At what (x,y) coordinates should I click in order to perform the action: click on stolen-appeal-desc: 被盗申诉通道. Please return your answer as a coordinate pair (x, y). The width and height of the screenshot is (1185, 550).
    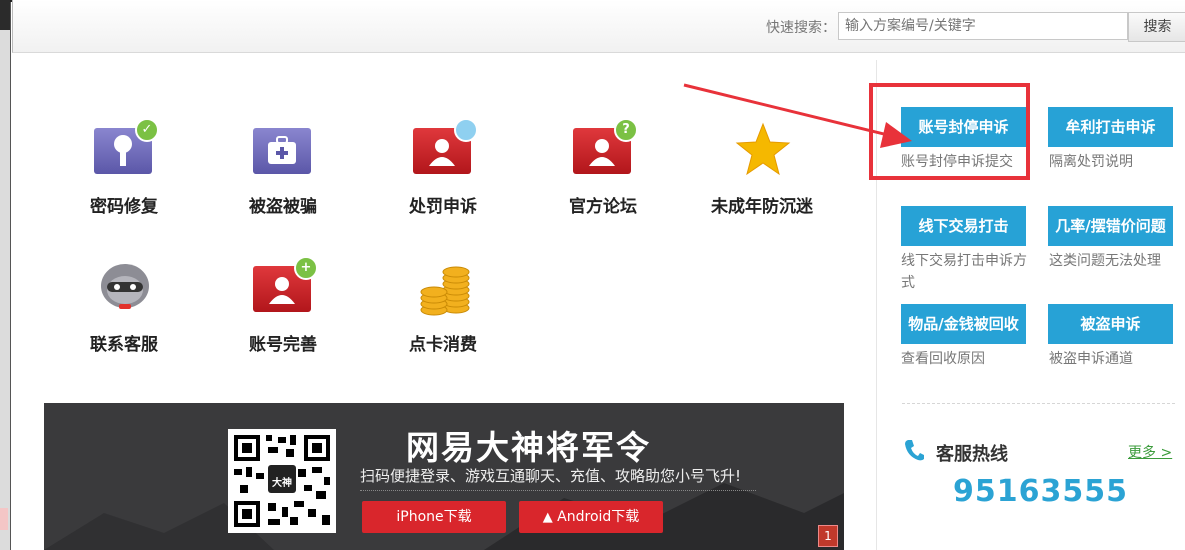
    Looking at the image, I should click on (1091, 359).